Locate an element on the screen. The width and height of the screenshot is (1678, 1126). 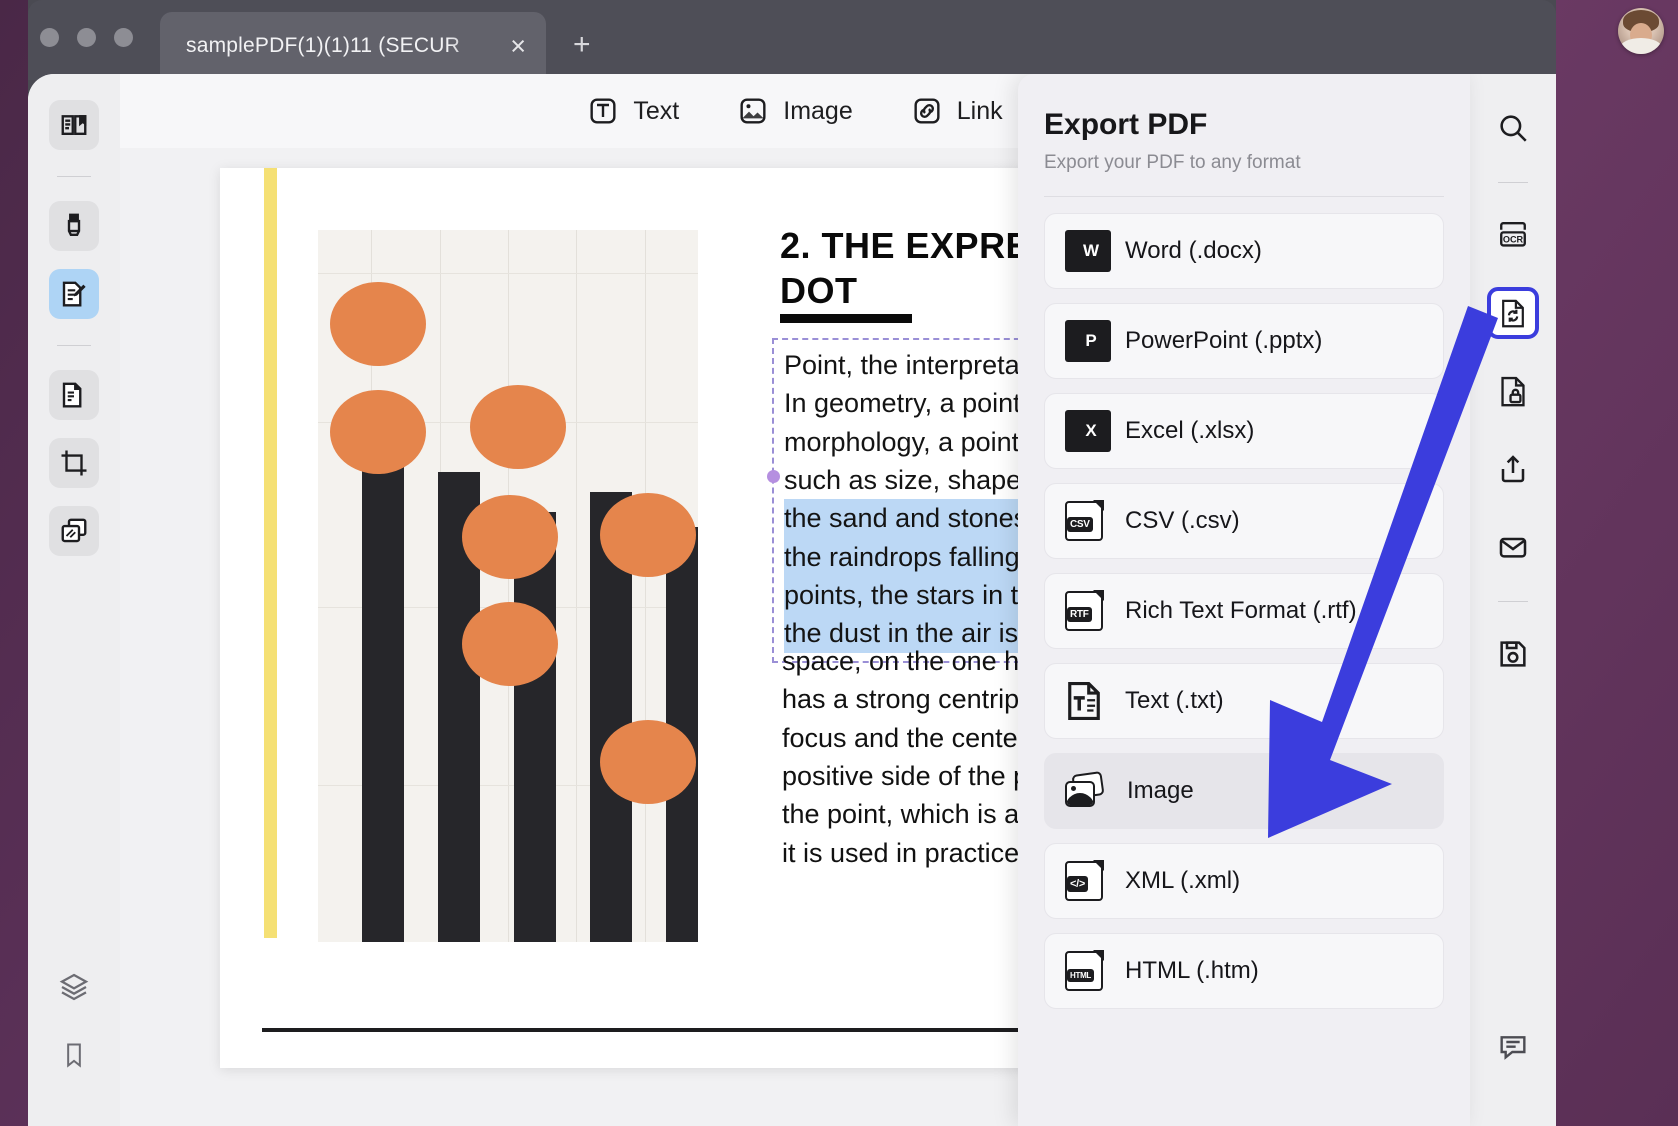
toolbar-item-link-label: Link is located at coordinates (979, 110).